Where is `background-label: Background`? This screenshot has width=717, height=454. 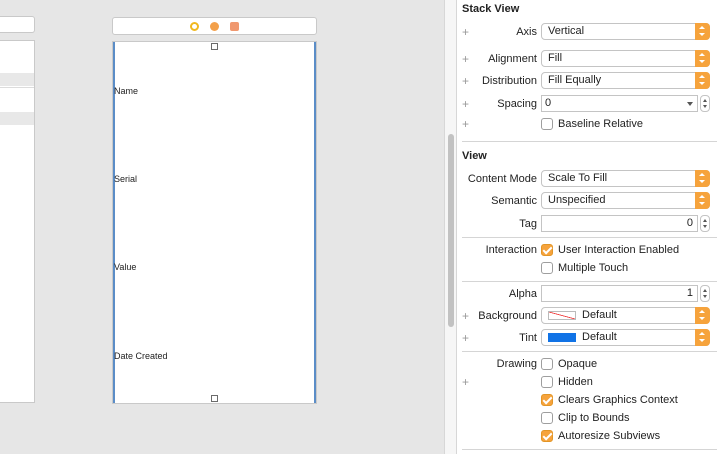 background-label: Background is located at coordinates (507, 316).